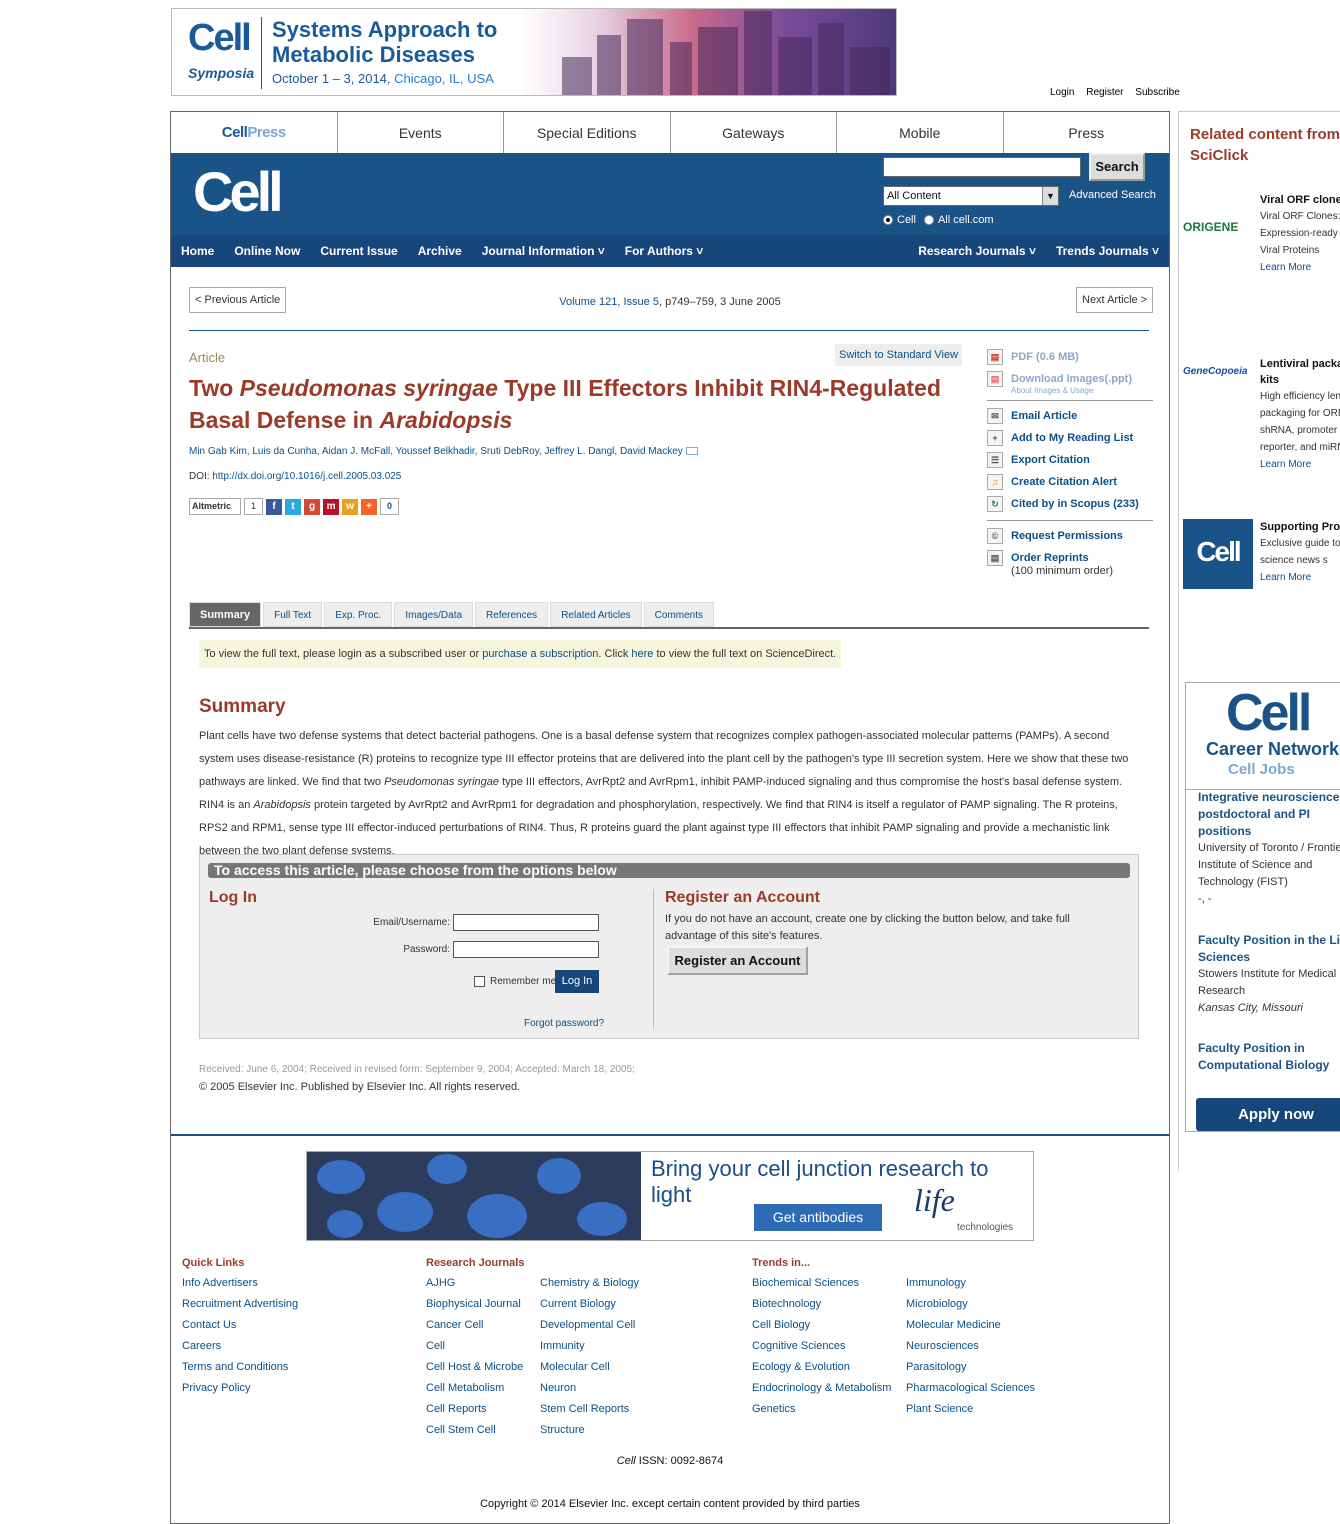  Describe the element at coordinates (970, 1409) in the screenshot. I see `footer-link: Plant Science` at that location.